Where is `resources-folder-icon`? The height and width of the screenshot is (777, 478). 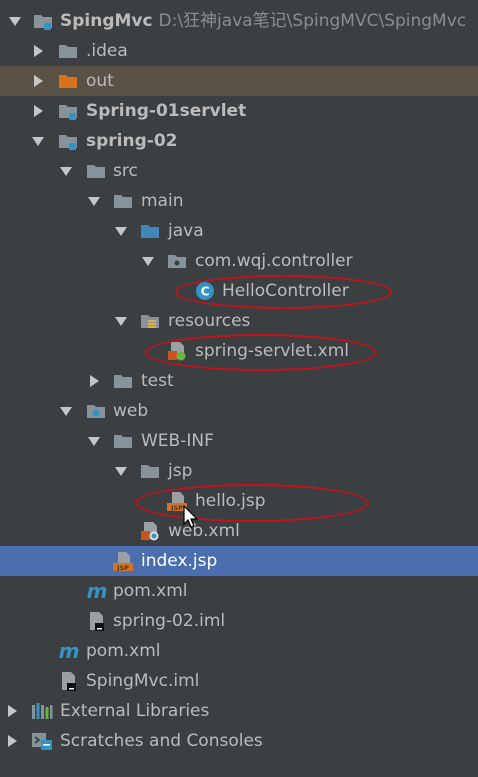
resources-folder-icon is located at coordinates (150, 321).